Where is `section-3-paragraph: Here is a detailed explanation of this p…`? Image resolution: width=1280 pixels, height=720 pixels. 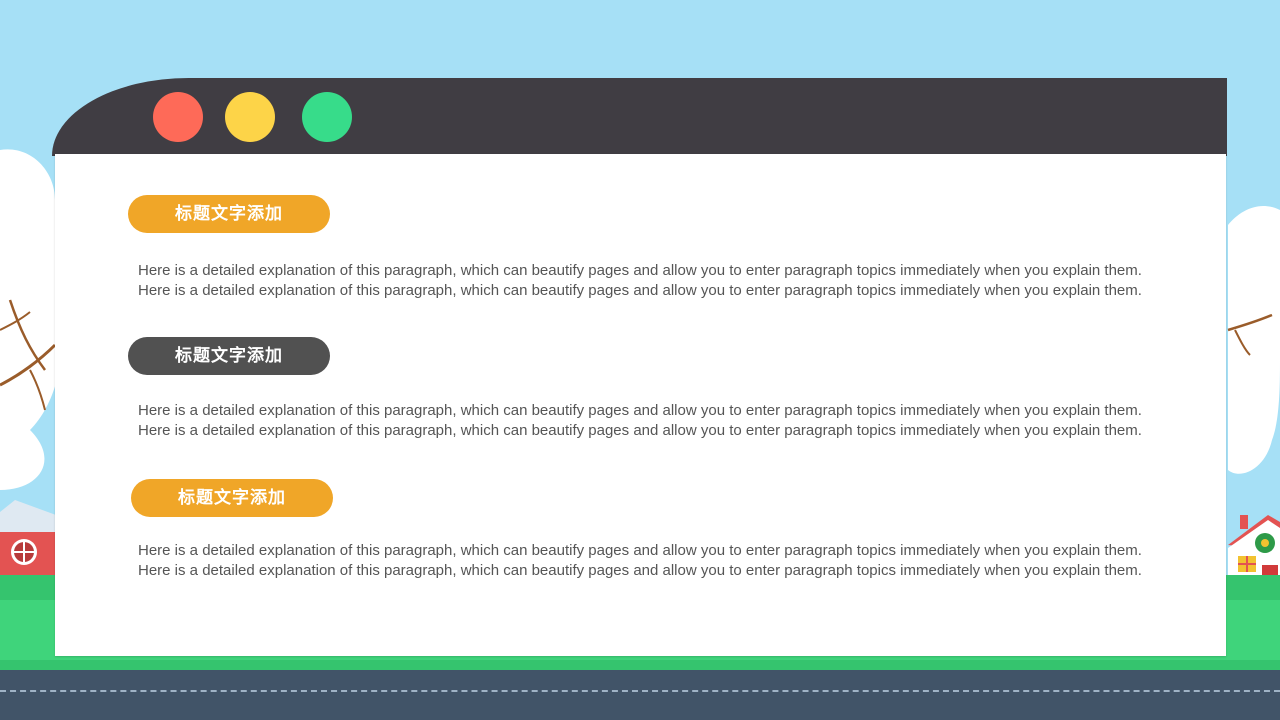
section-3-paragraph: Here is a detailed explanation of this p… is located at coordinates (640, 560).